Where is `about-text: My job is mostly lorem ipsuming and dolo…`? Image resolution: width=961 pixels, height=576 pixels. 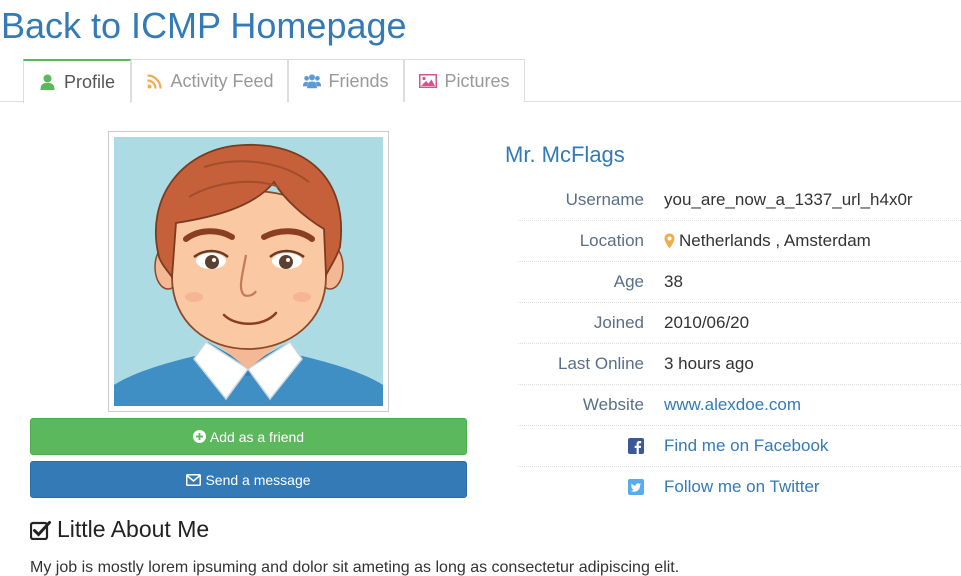
about-text: My job is mostly lorem ipsuming and dolo… is located at coordinates (355, 567).